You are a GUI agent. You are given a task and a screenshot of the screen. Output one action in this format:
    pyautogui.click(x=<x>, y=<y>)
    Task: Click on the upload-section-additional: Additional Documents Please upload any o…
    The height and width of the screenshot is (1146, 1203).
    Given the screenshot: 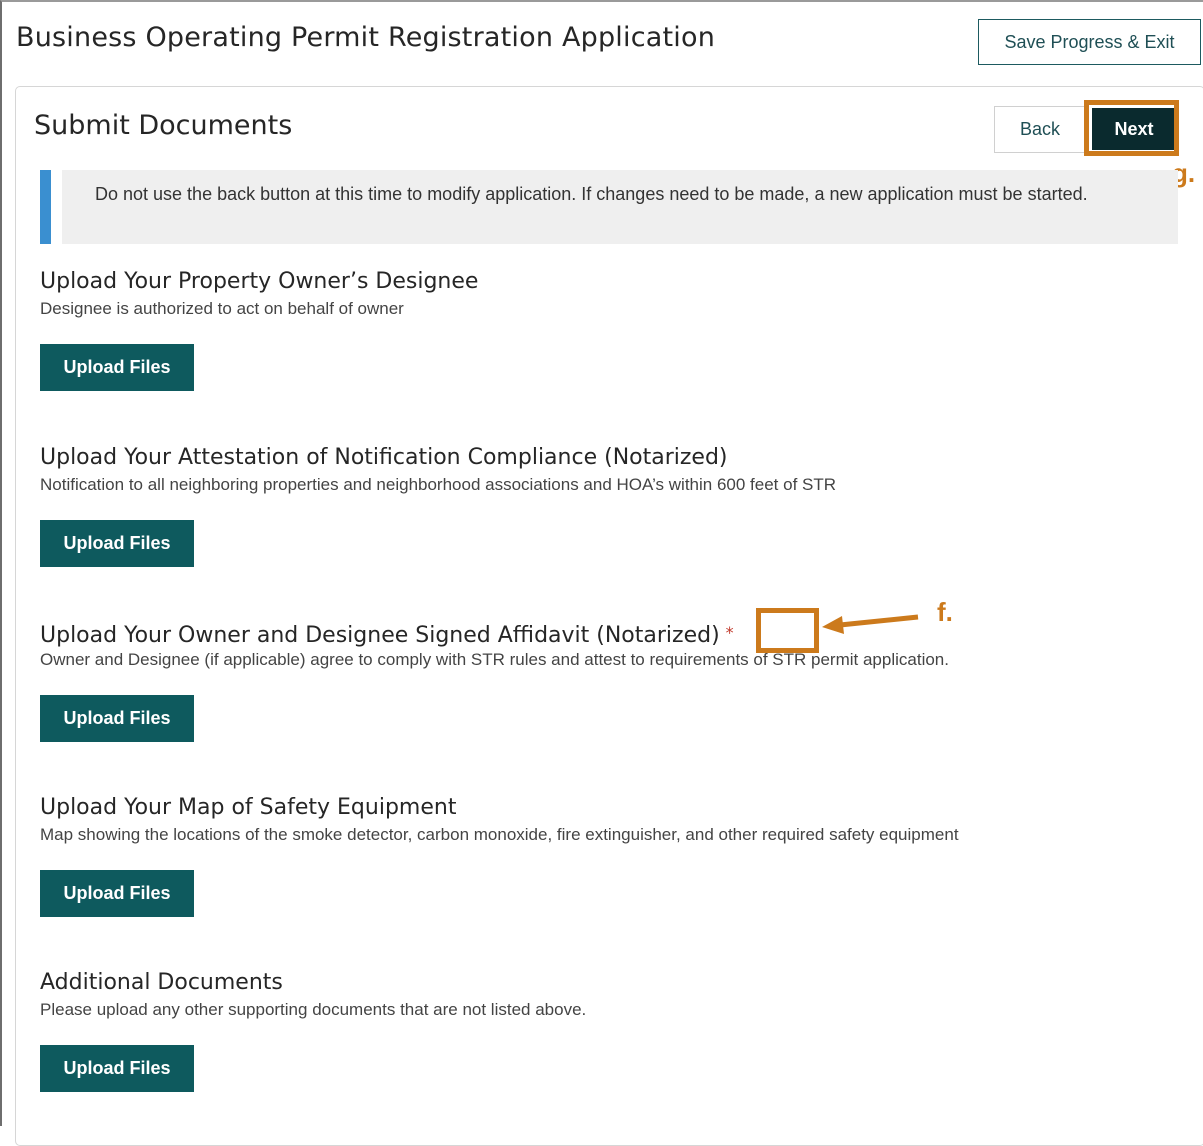 What is the action you would take?
    pyautogui.click(x=600, y=1030)
    